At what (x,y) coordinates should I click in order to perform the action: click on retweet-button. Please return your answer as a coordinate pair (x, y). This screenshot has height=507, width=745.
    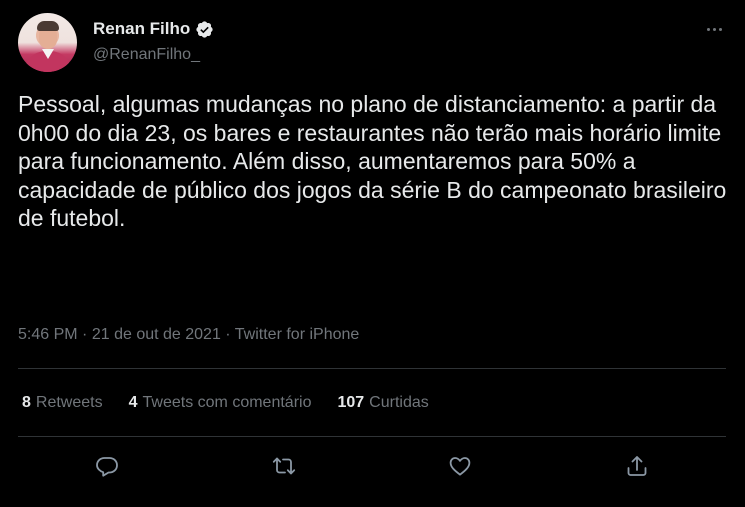
    Looking at the image, I should click on (284, 466).